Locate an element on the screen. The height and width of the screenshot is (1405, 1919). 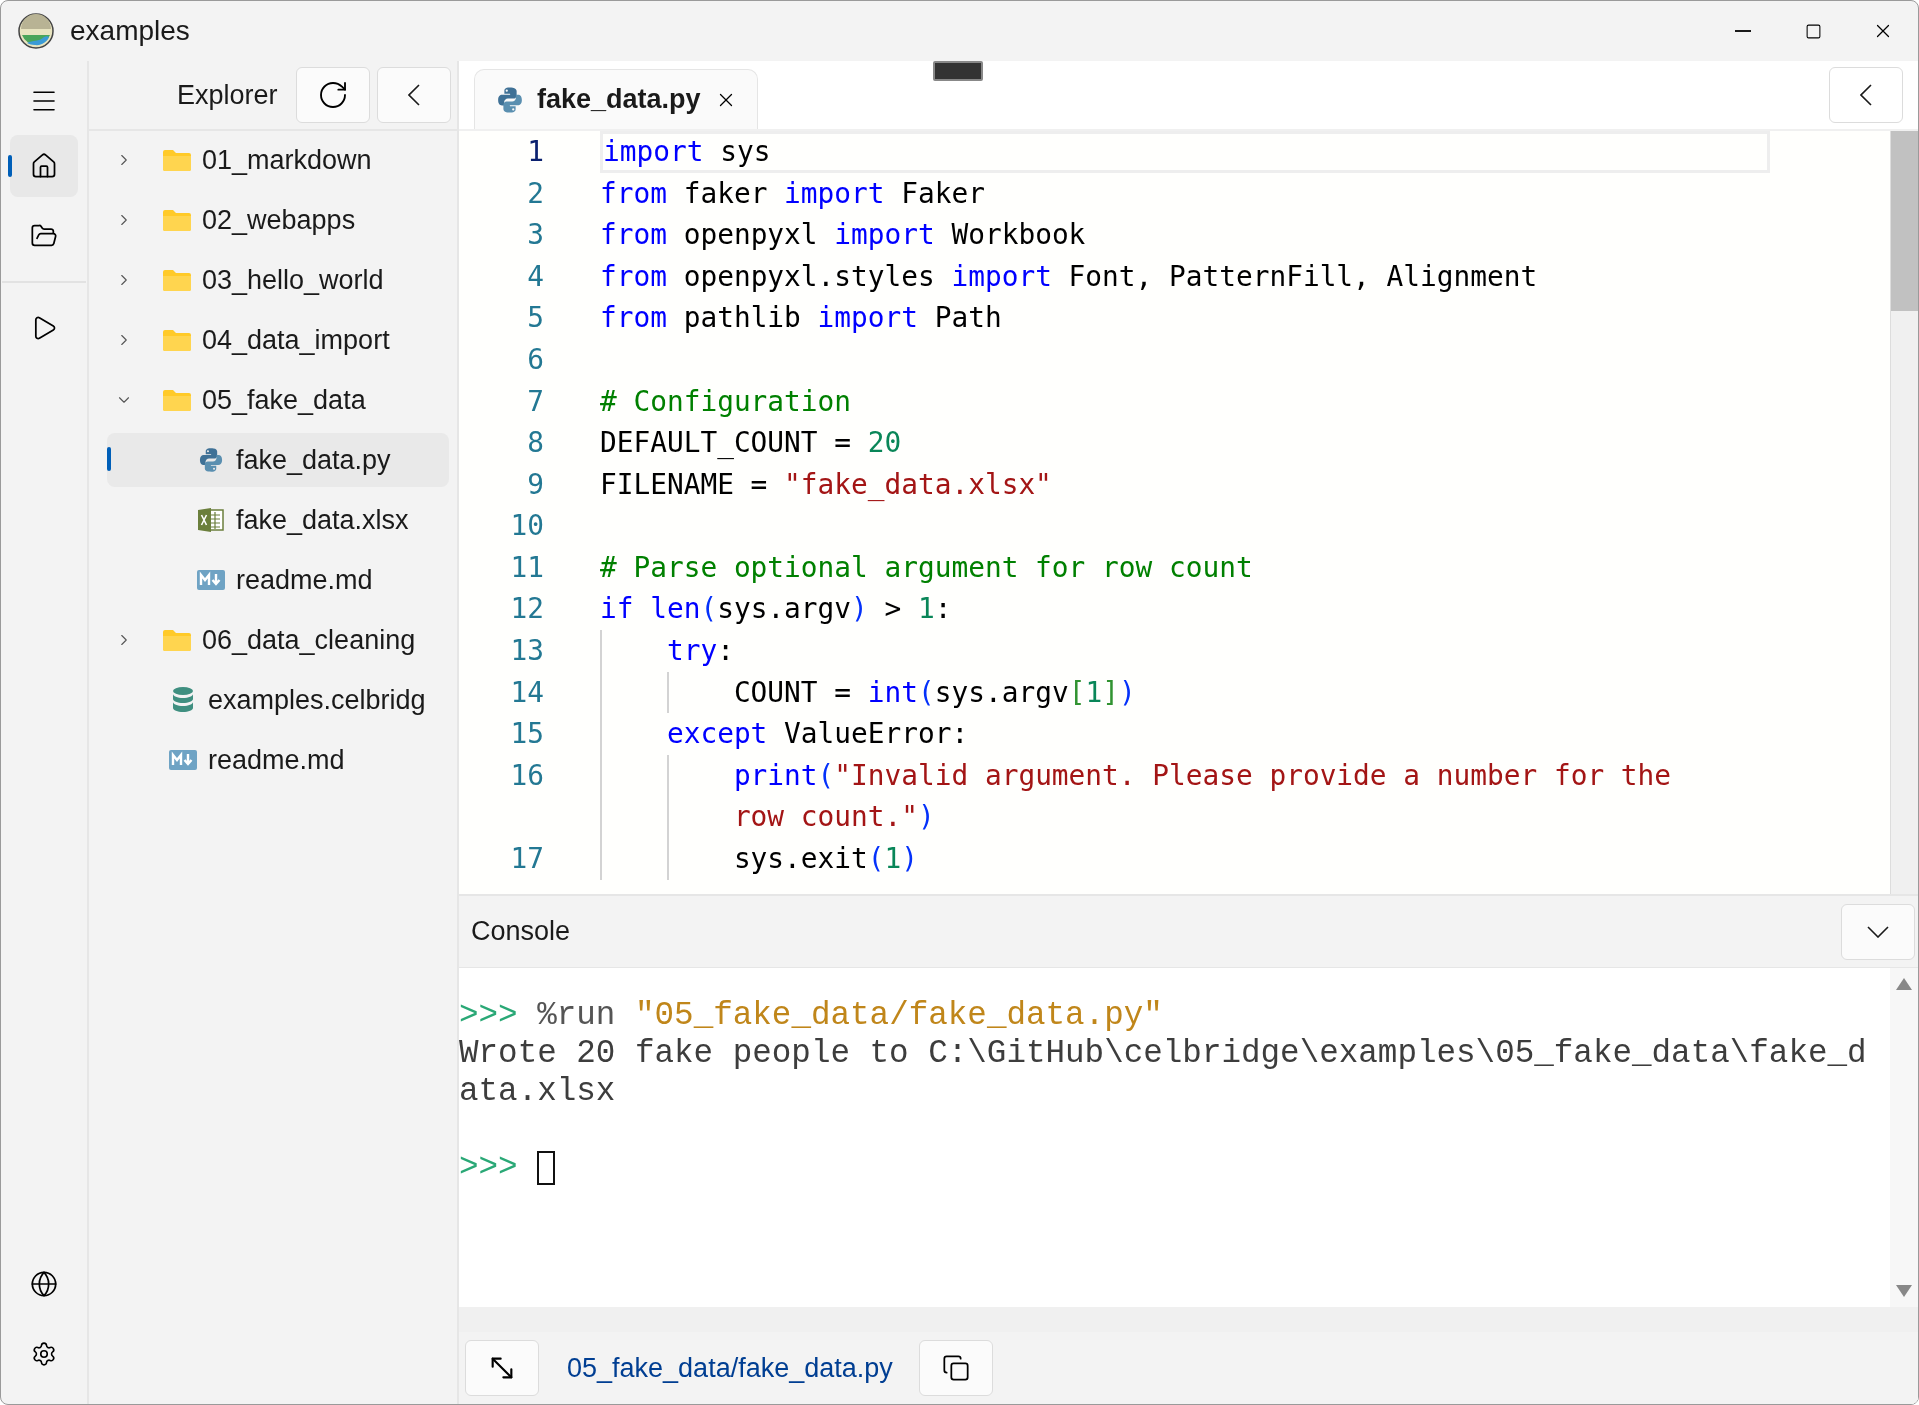
python-icon is located at coordinates (211, 460).